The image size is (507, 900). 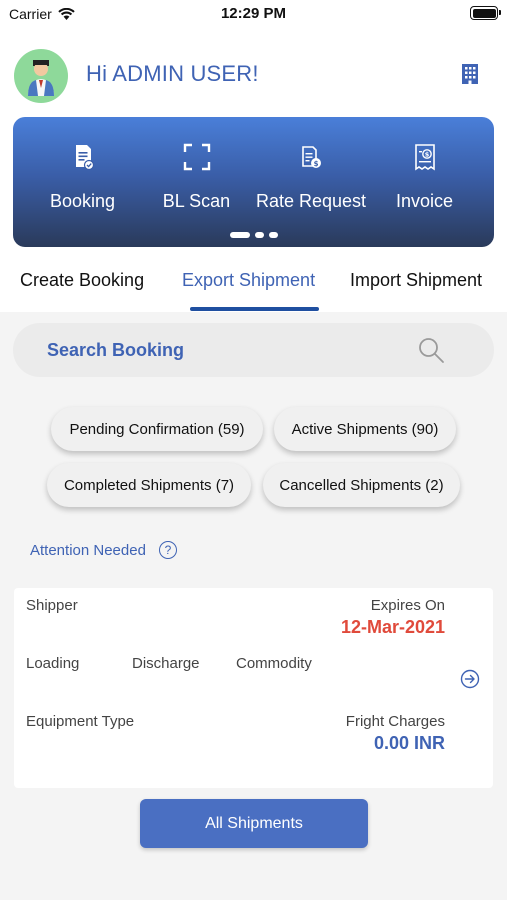 What do you see at coordinates (82, 172) in the screenshot?
I see `quick-action-booking: Booking` at bounding box center [82, 172].